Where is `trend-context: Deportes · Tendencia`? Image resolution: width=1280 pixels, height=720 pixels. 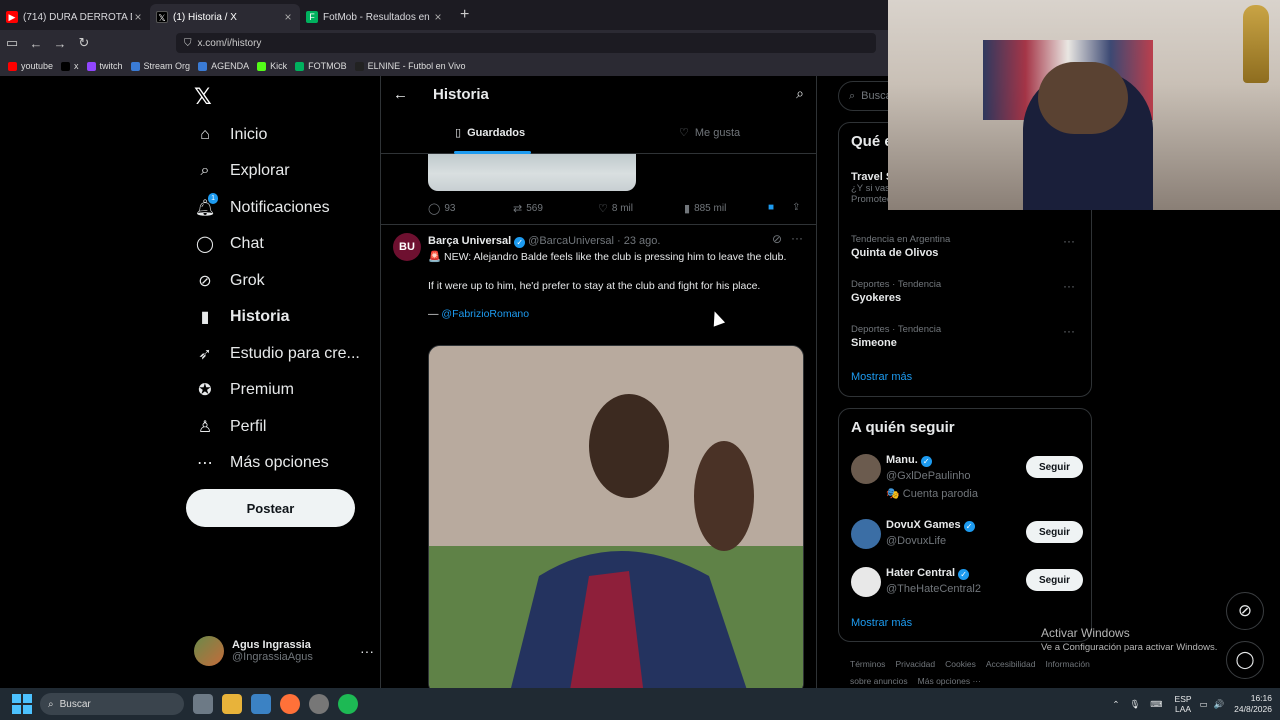 trend-context: Deportes · Tendencia is located at coordinates (896, 329).